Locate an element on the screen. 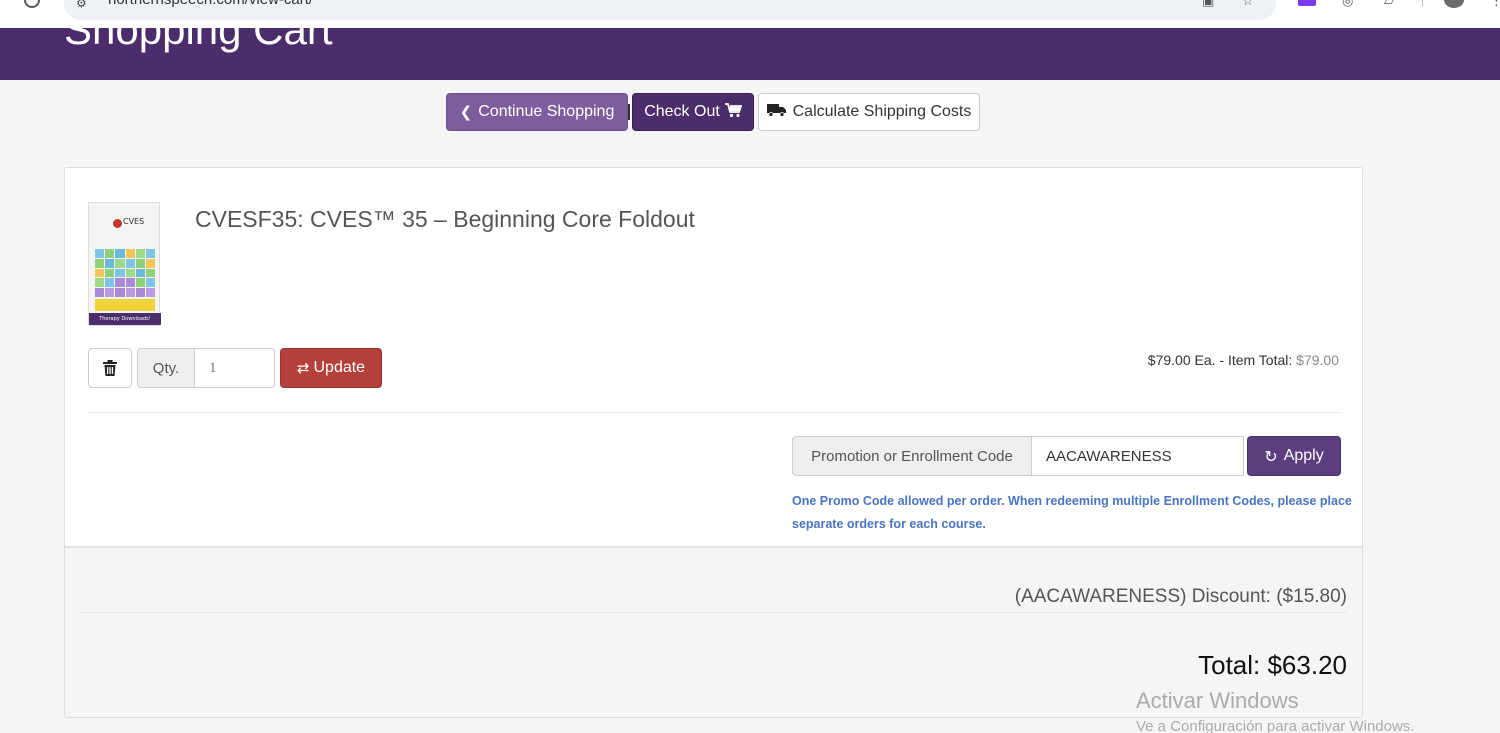 Image resolution: width=1500 pixels, height=733 pixels. order-total: Total: $63.20 is located at coordinates (1272, 665).